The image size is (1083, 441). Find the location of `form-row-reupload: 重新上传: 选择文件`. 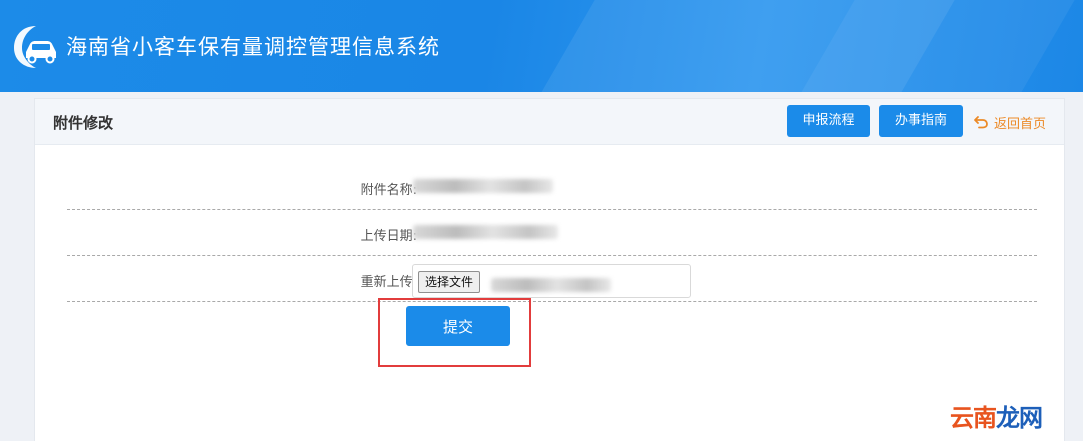

form-row-reupload: 重新上传: 选择文件 is located at coordinates (552, 279).